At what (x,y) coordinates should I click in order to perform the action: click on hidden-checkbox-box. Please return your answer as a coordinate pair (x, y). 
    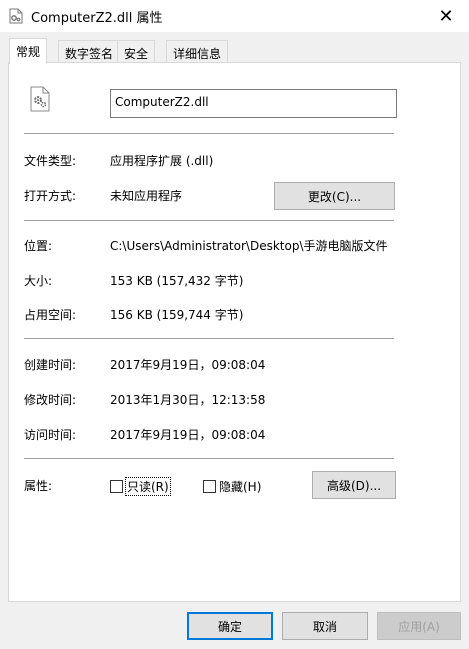
    Looking at the image, I should click on (209, 486).